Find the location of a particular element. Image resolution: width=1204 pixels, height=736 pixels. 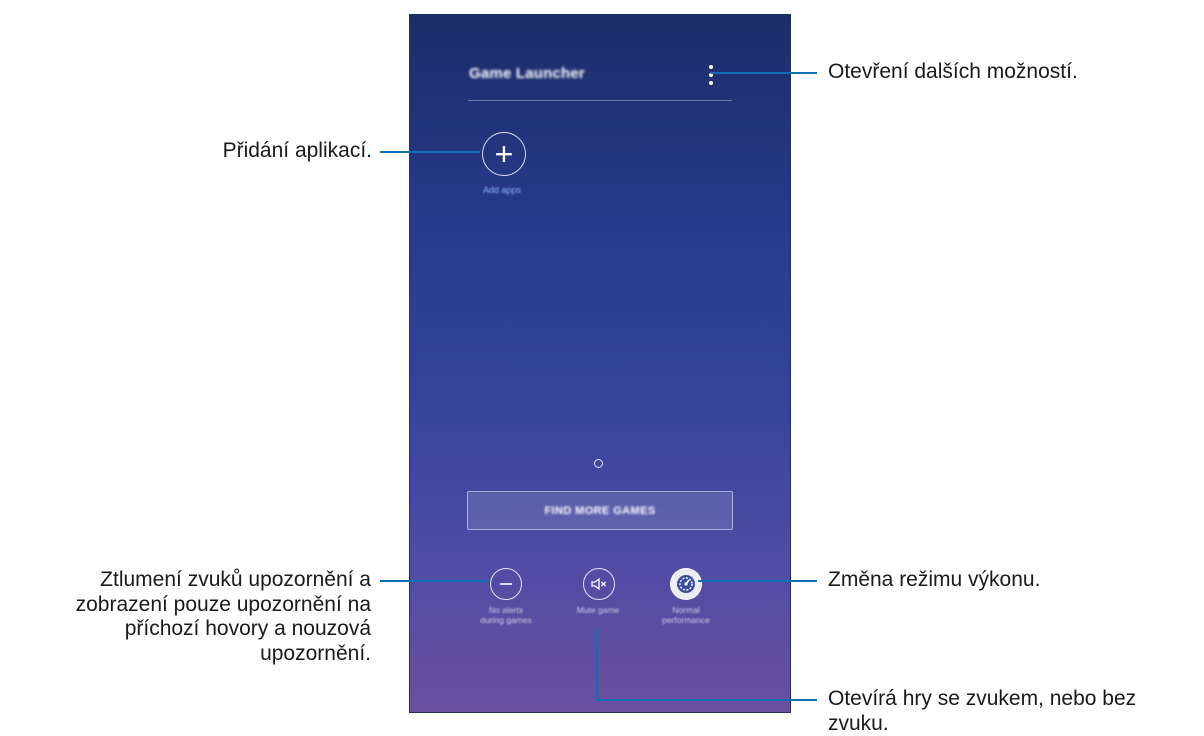

speedometer-icon is located at coordinates (686, 584).